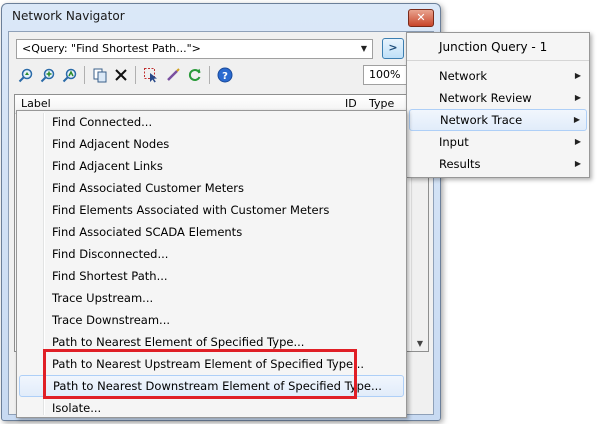 The width and height of the screenshot is (597, 424). What do you see at coordinates (211, 232) in the screenshot?
I see `menu-item-find-associated-scada-elements: Find Associated SCADA Elements` at bounding box center [211, 232].